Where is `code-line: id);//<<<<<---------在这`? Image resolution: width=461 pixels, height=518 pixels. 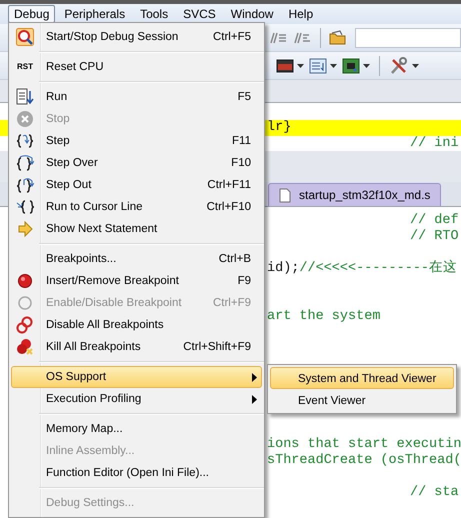 code-line: id);//<<<<<---------在这 is located at coordinates (362, 269).